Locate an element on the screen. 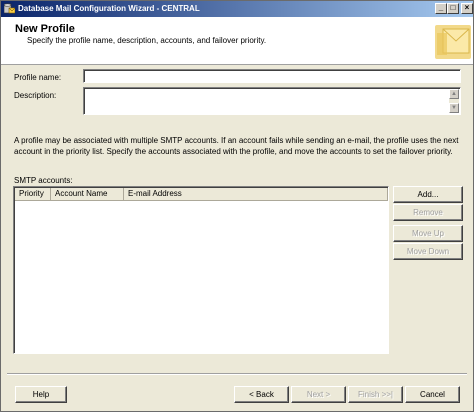  back-button: < Back is located at coordinates (261, 394).